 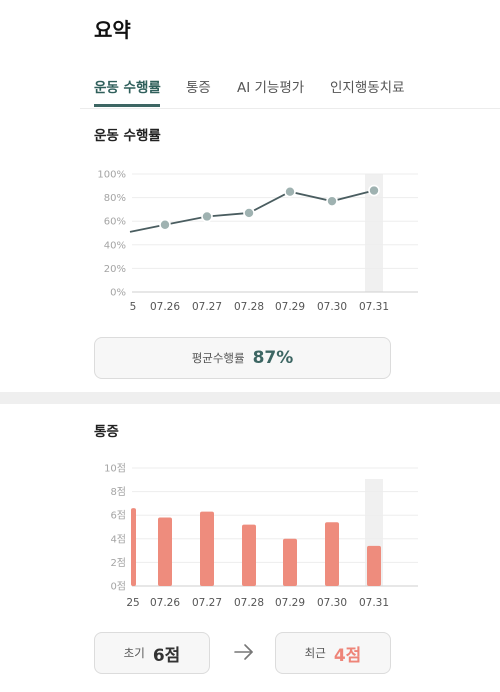 I want to click on tab-ai-function-eval: AI 기능평가, so click(x=270, y=86).